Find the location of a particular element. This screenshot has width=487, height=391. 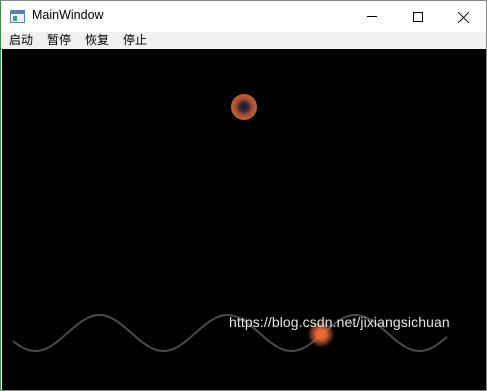

close-icon is located at coordinates (464, 17).